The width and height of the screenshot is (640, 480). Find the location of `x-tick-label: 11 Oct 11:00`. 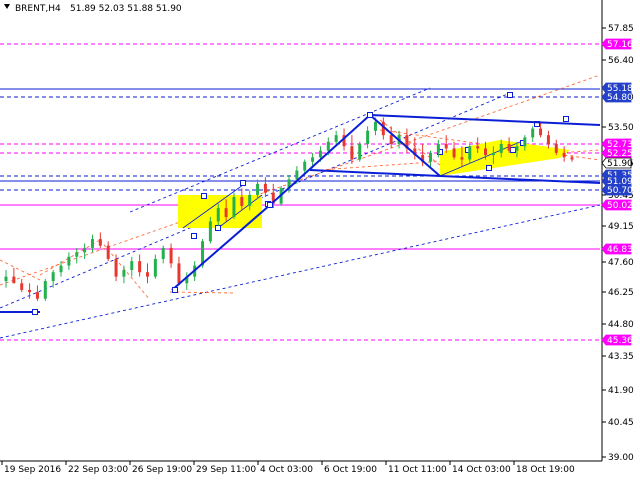

x-tick-label: 11 Oct 11:00 is located at coordinates (417, 470).